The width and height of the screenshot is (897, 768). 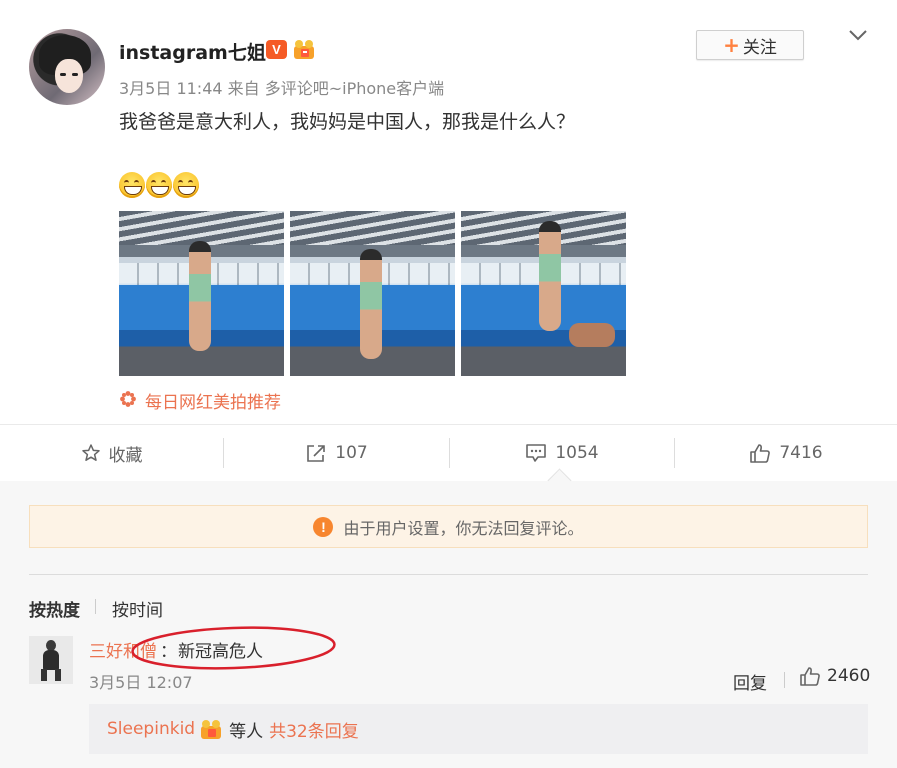 I want to click on follow-button: + 关注, so click(x=750, y=45).